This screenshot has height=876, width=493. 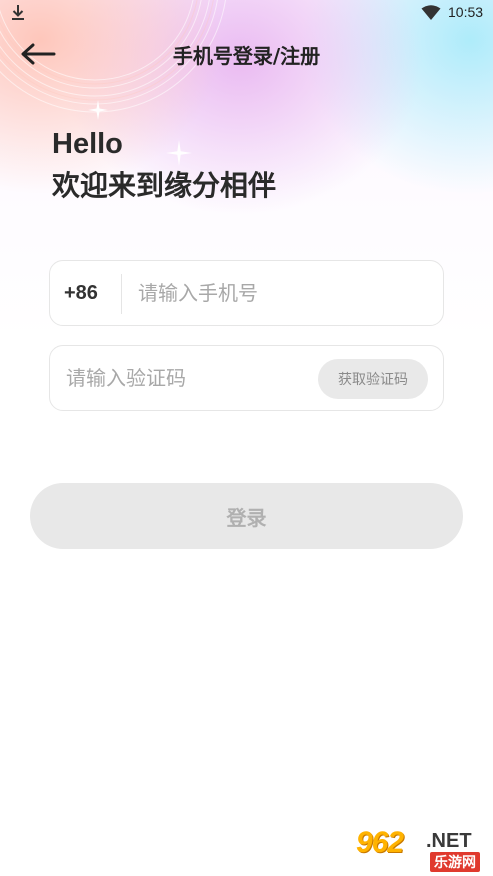 I want to click on watermark-label: 乐游网, so click(x=455, y=862).